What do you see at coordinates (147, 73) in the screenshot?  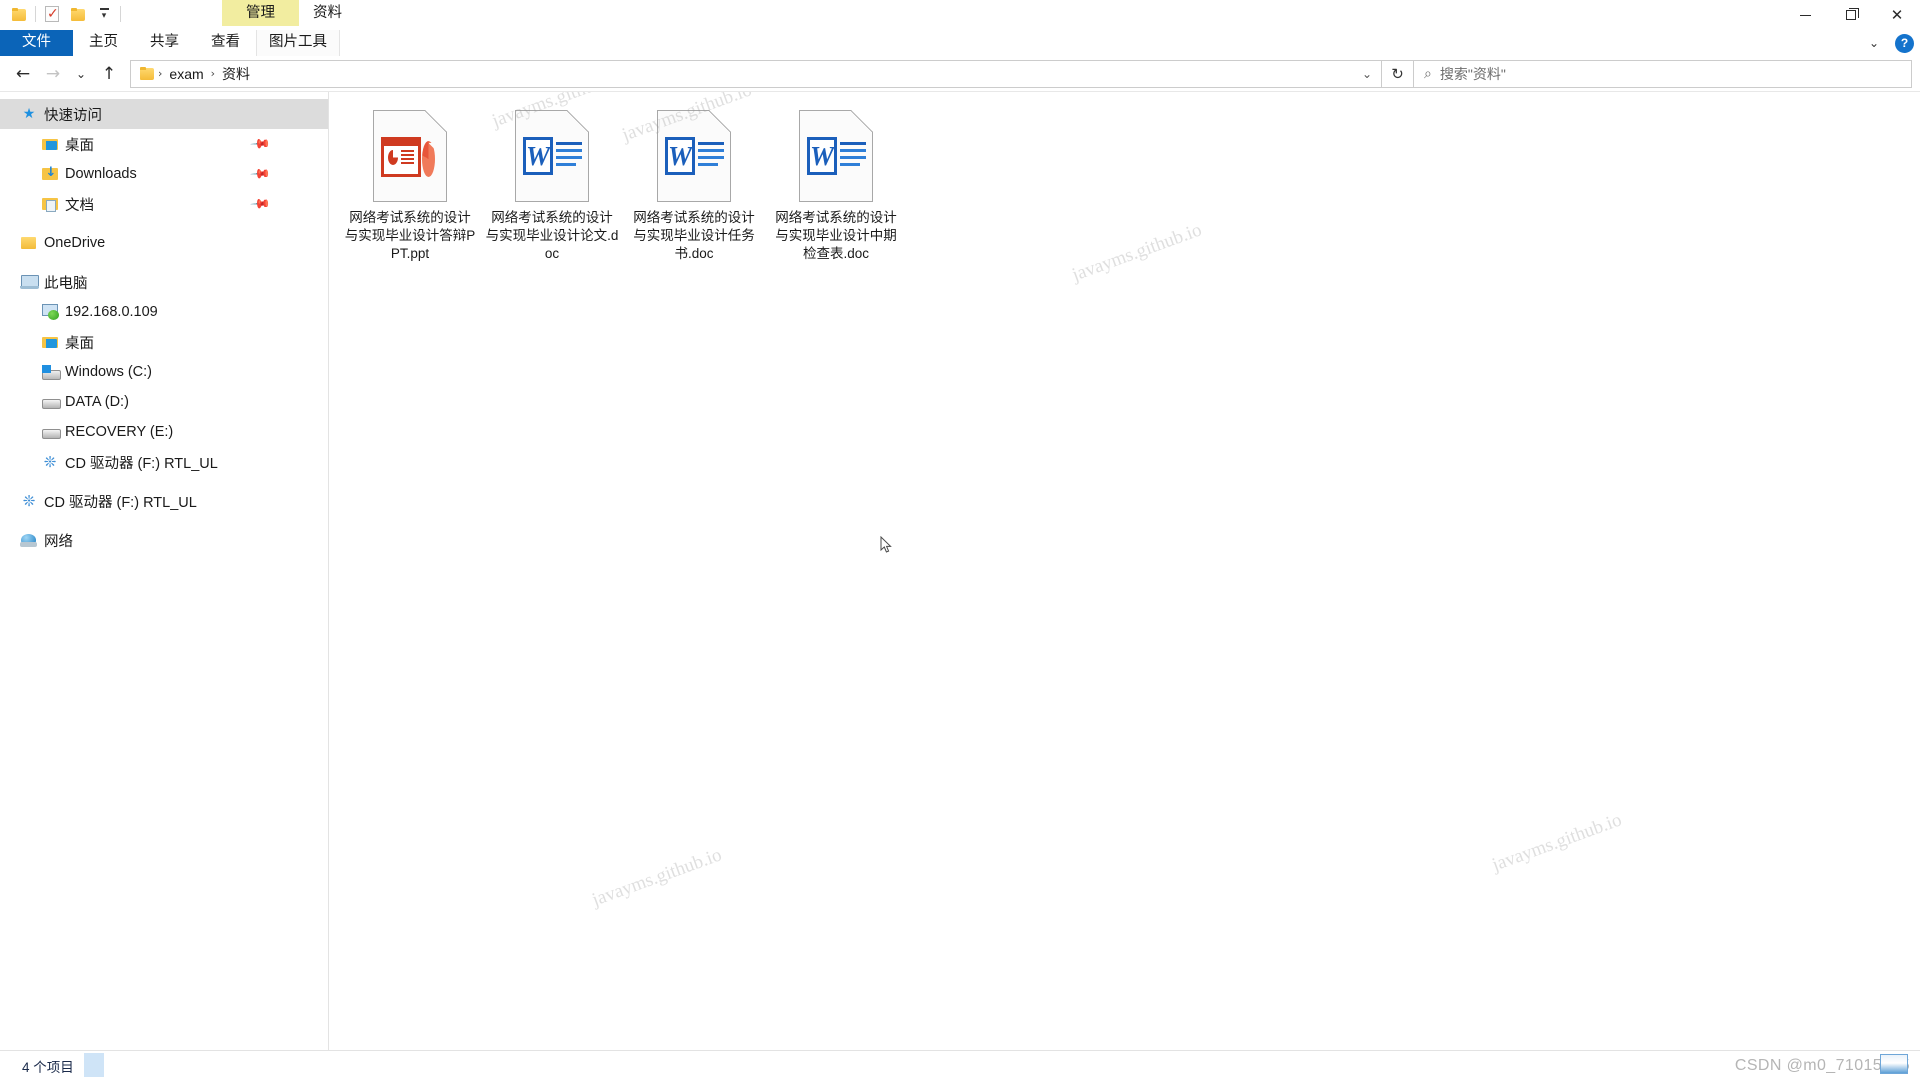 I see `breadcrumb-folder-icon` at bounding box center [147, 73].